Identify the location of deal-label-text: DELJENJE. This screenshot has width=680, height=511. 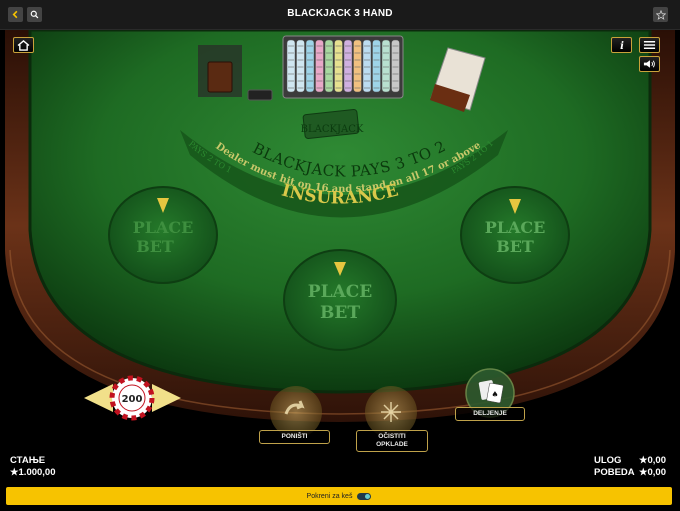
(490, 413).